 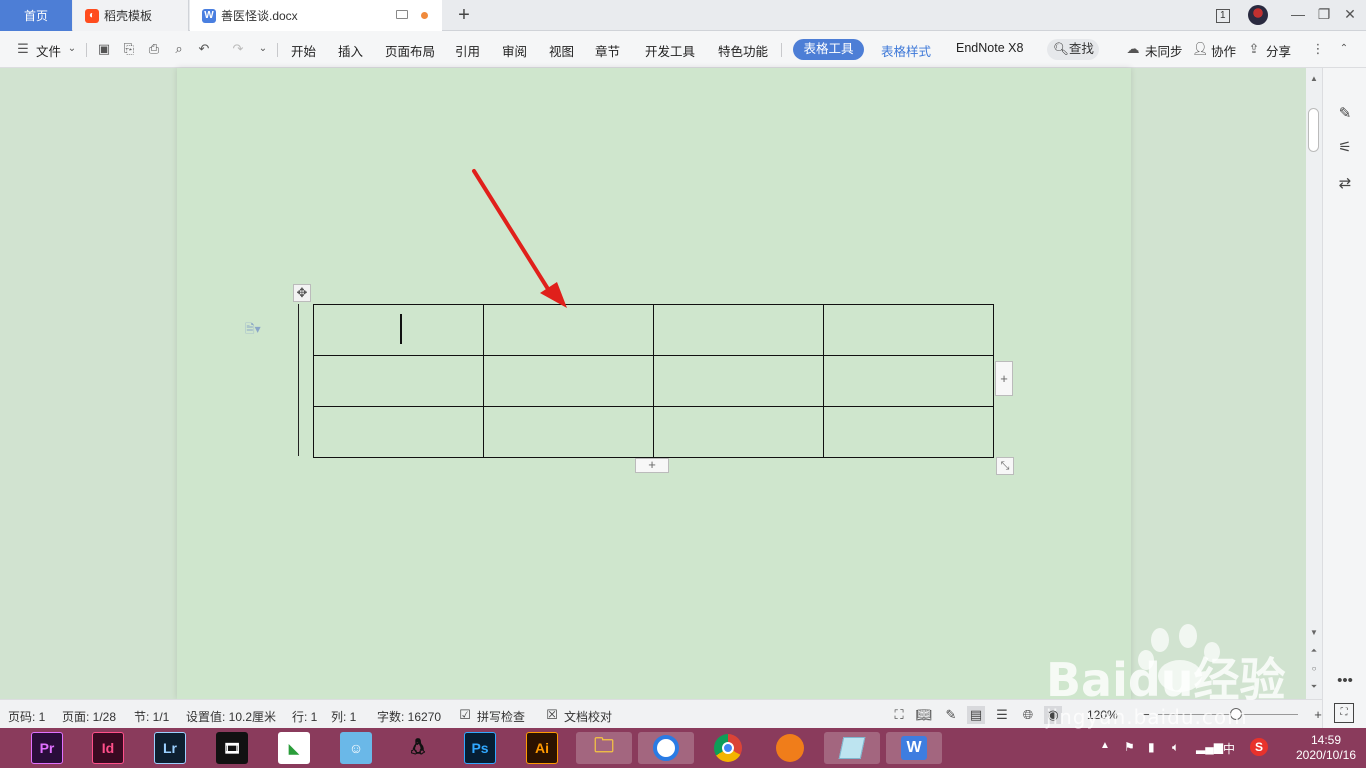 What do you see at coordinates (179, 49) in the screenshot?
I see `print-preview-icon: ⌕` at bounding box center [179, 49].